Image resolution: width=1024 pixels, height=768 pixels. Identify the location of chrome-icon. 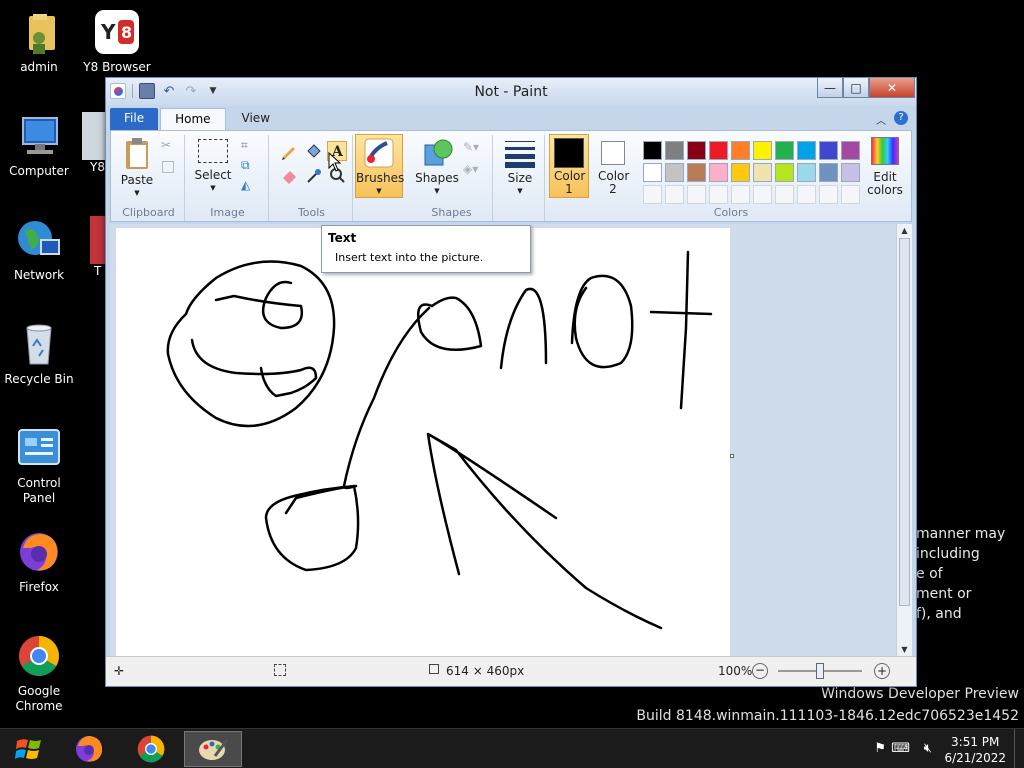
(151, 749).